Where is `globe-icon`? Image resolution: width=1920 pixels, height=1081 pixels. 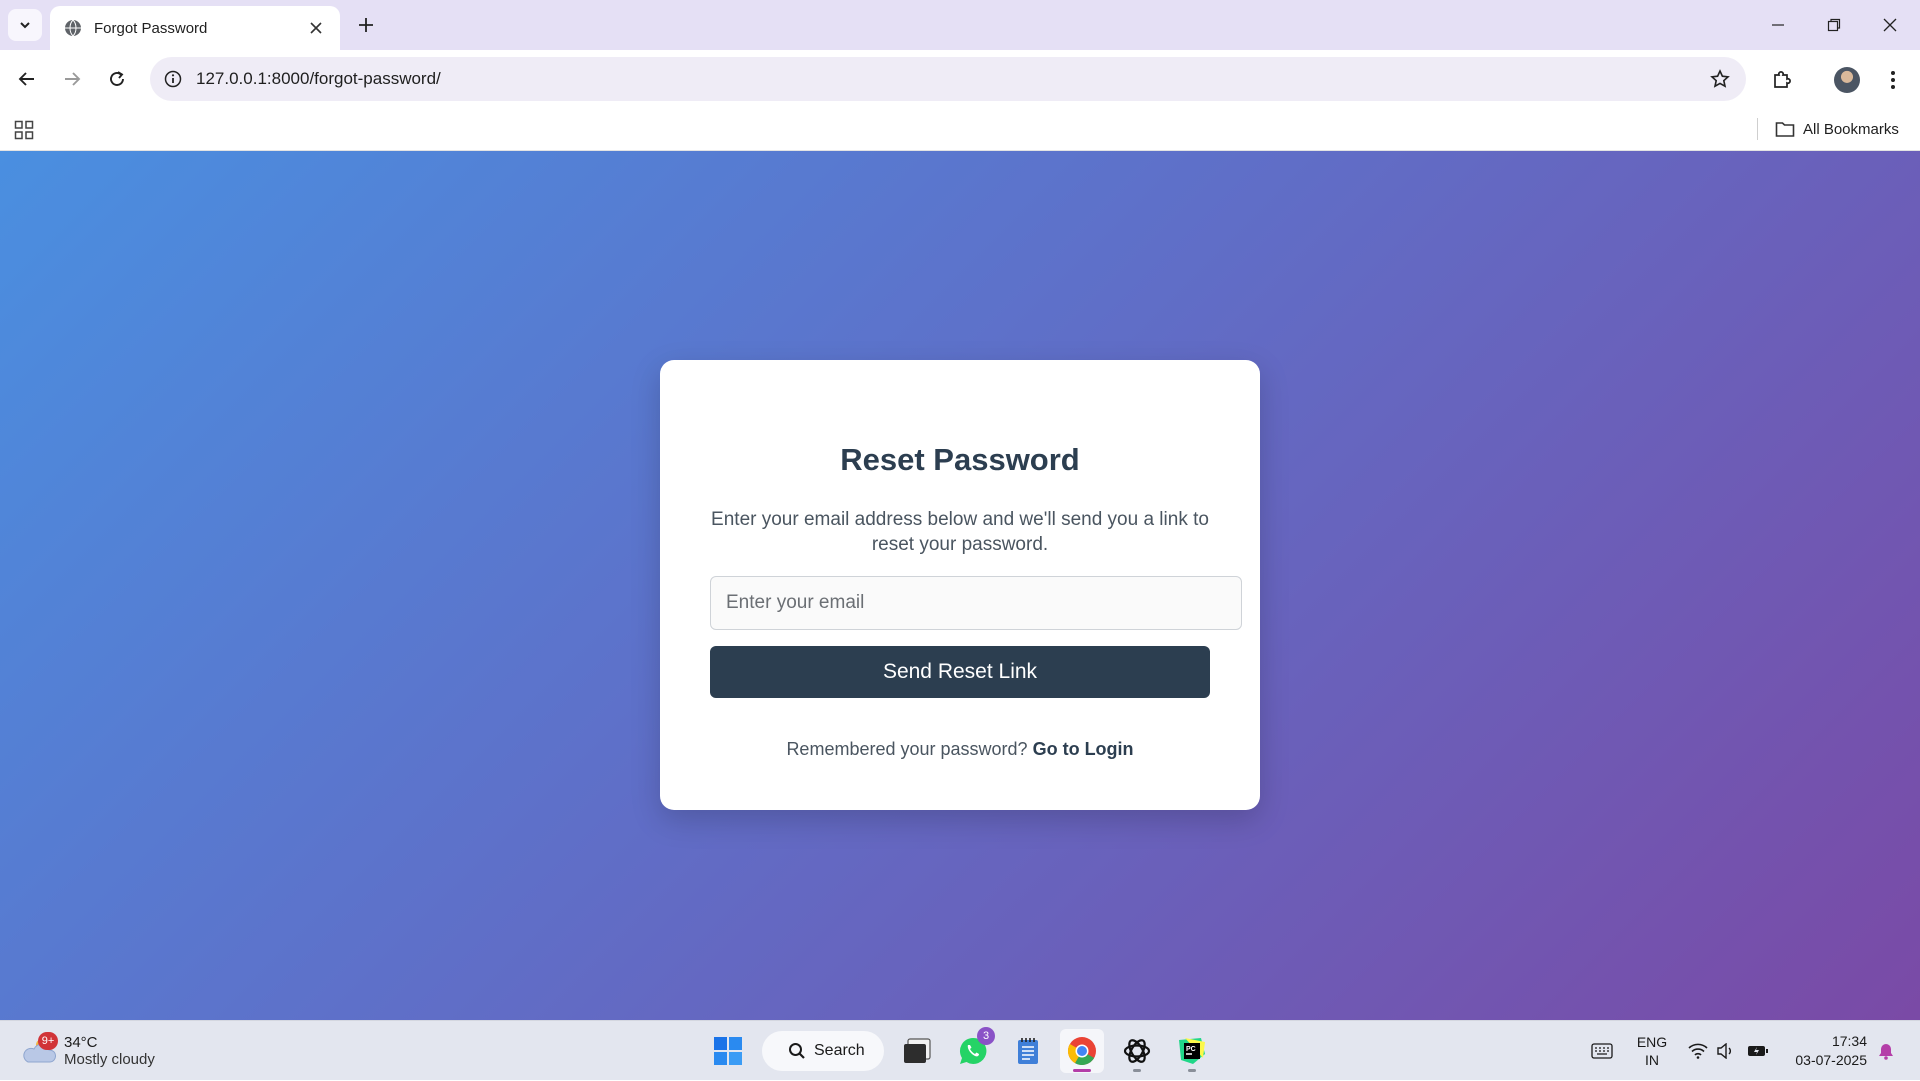 globe-icon is located at coordinates (73, 28).